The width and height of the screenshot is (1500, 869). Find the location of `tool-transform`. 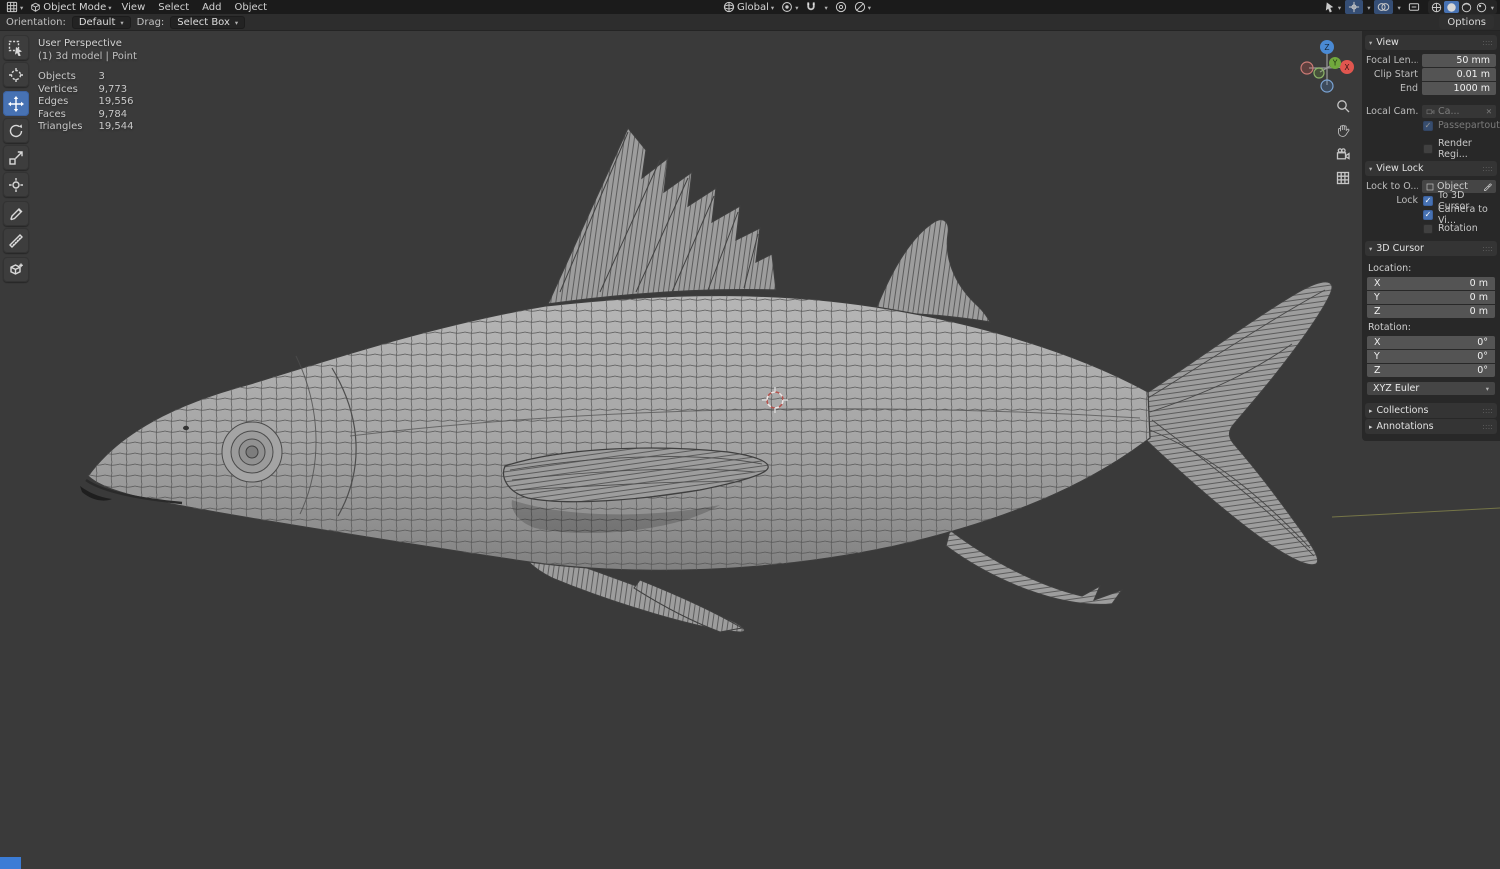

tool-transform is located at coordinates (16, 184).